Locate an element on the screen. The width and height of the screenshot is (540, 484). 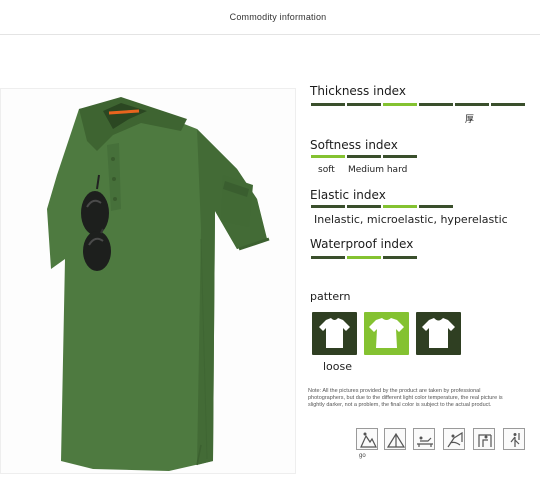
pattern-swatch-regular is located at coordinates (438, 333).